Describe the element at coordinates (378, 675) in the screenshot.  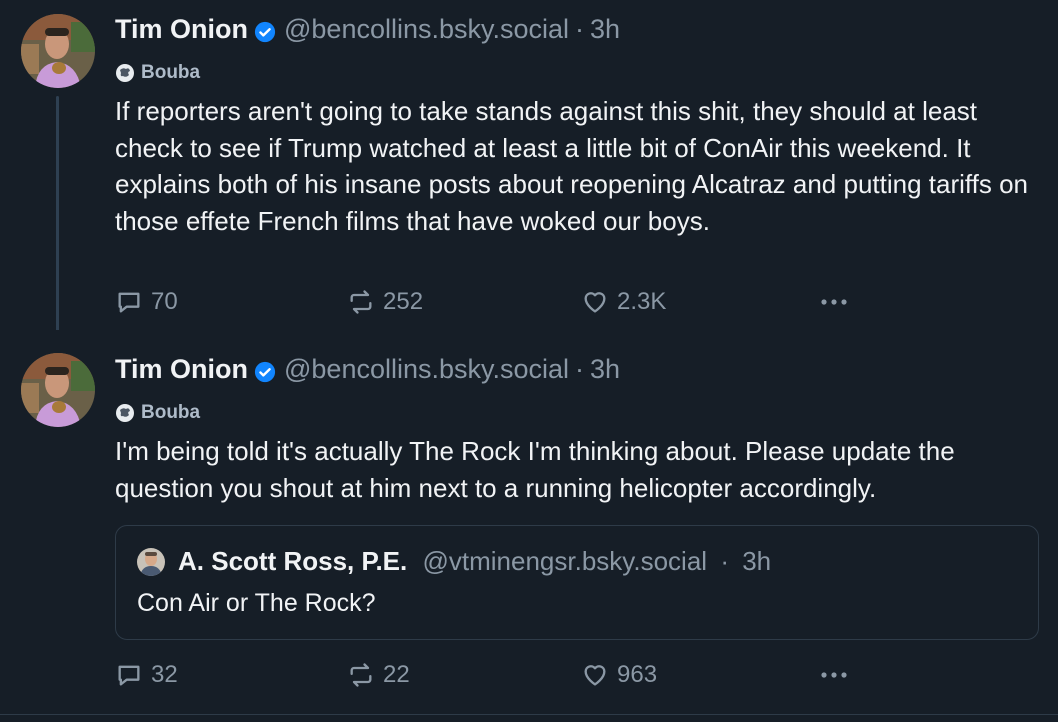
I see `repost-button: 22` at that location.